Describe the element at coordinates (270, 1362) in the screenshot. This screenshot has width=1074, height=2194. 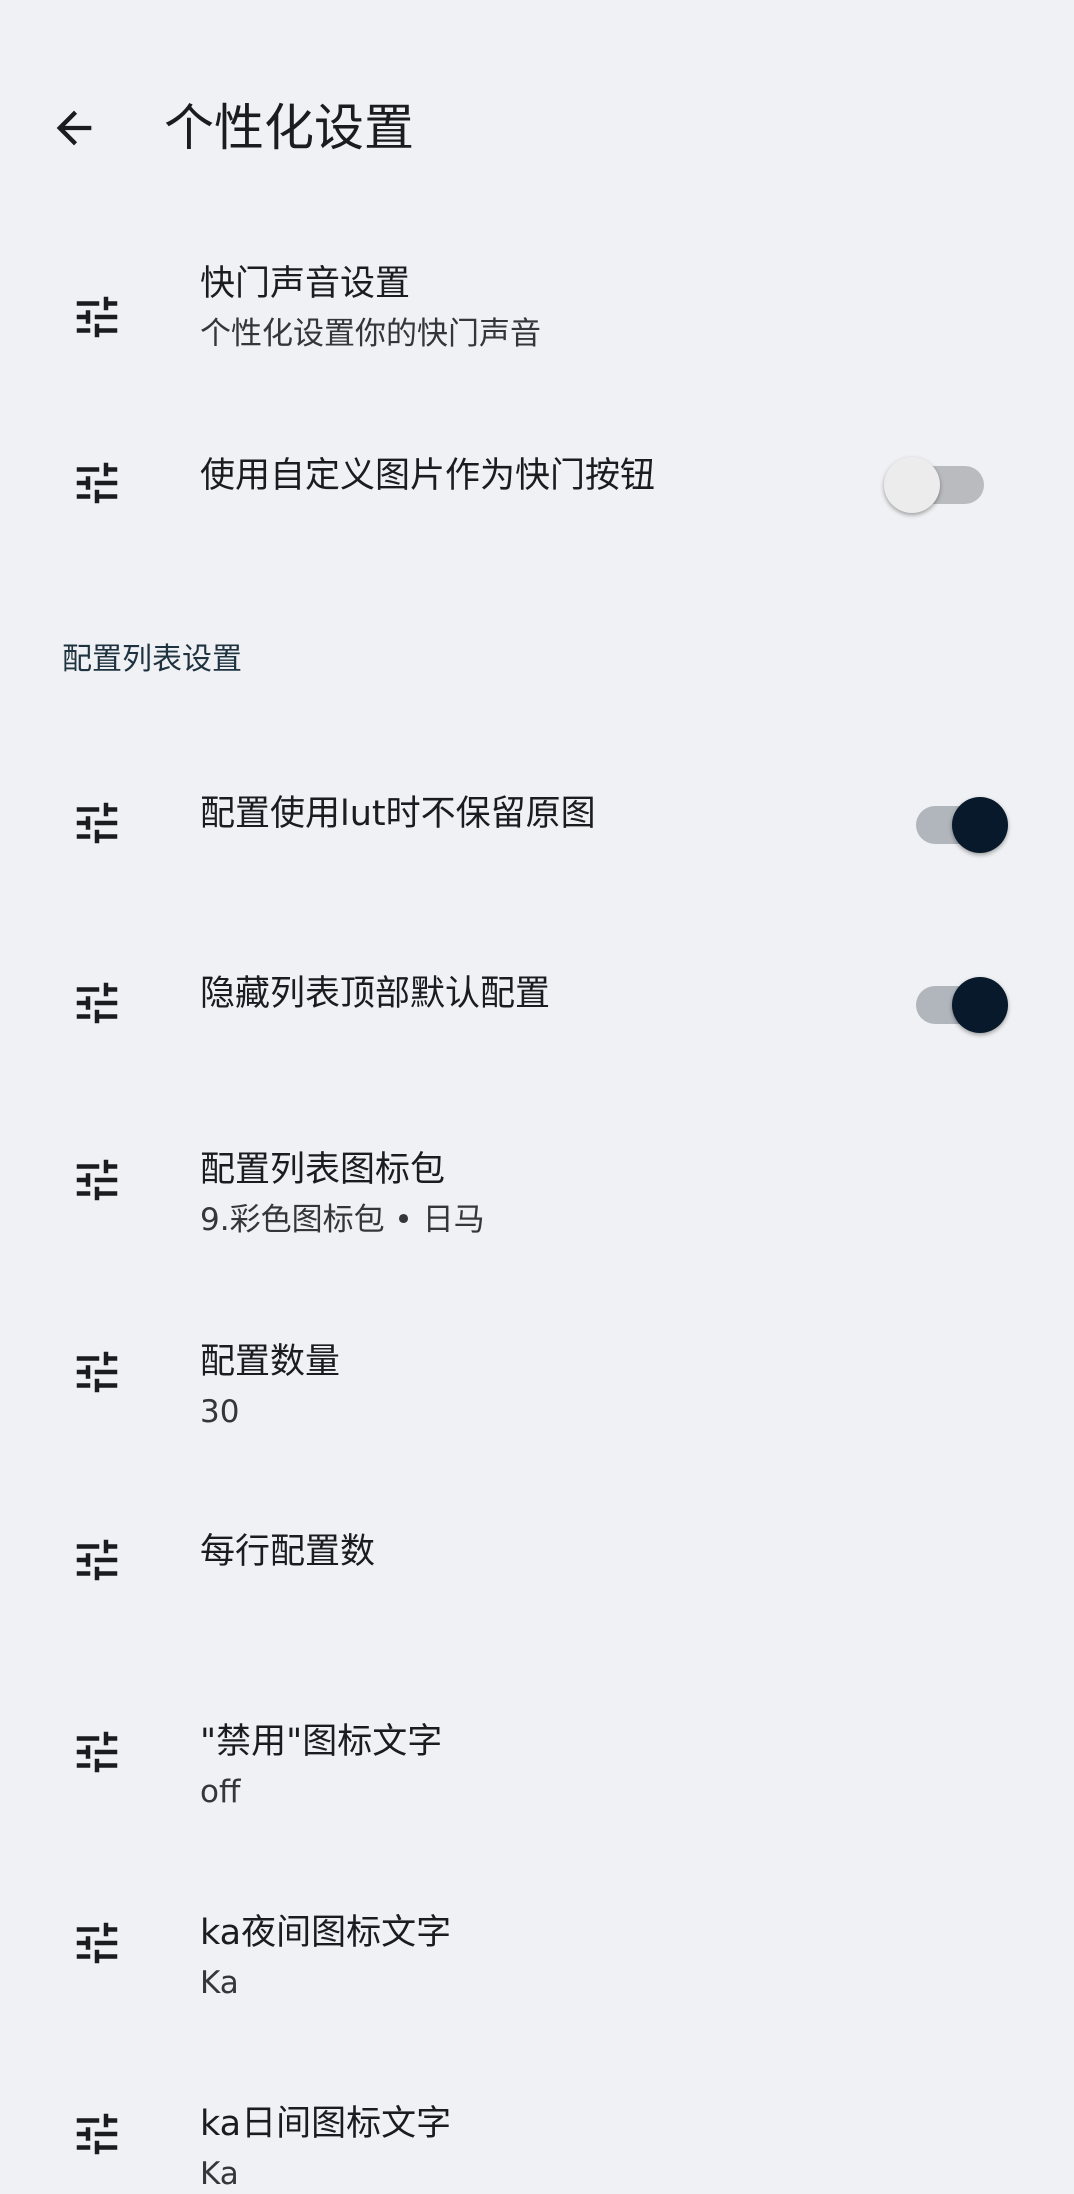
I see `setting-label: 配置数量` at that location.